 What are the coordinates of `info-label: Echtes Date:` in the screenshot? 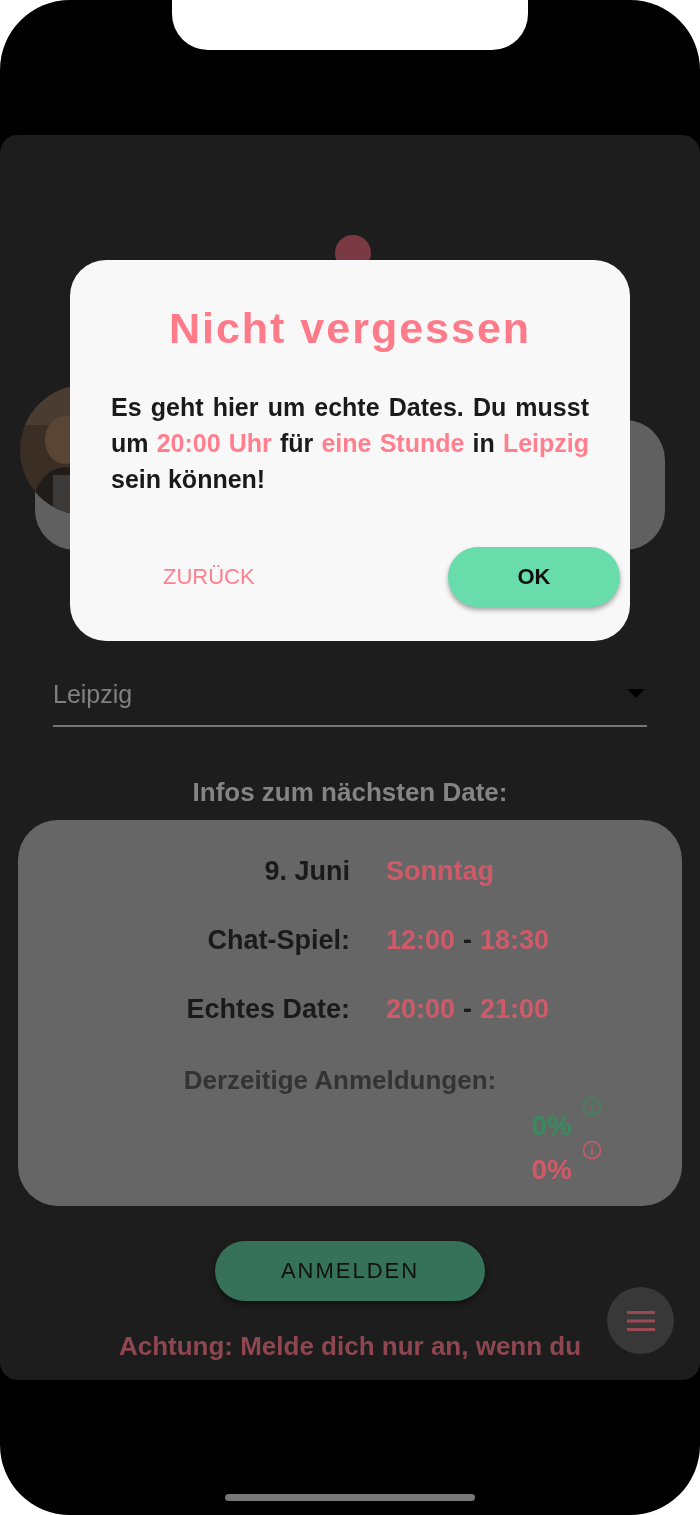 It's located at (267, 1009).